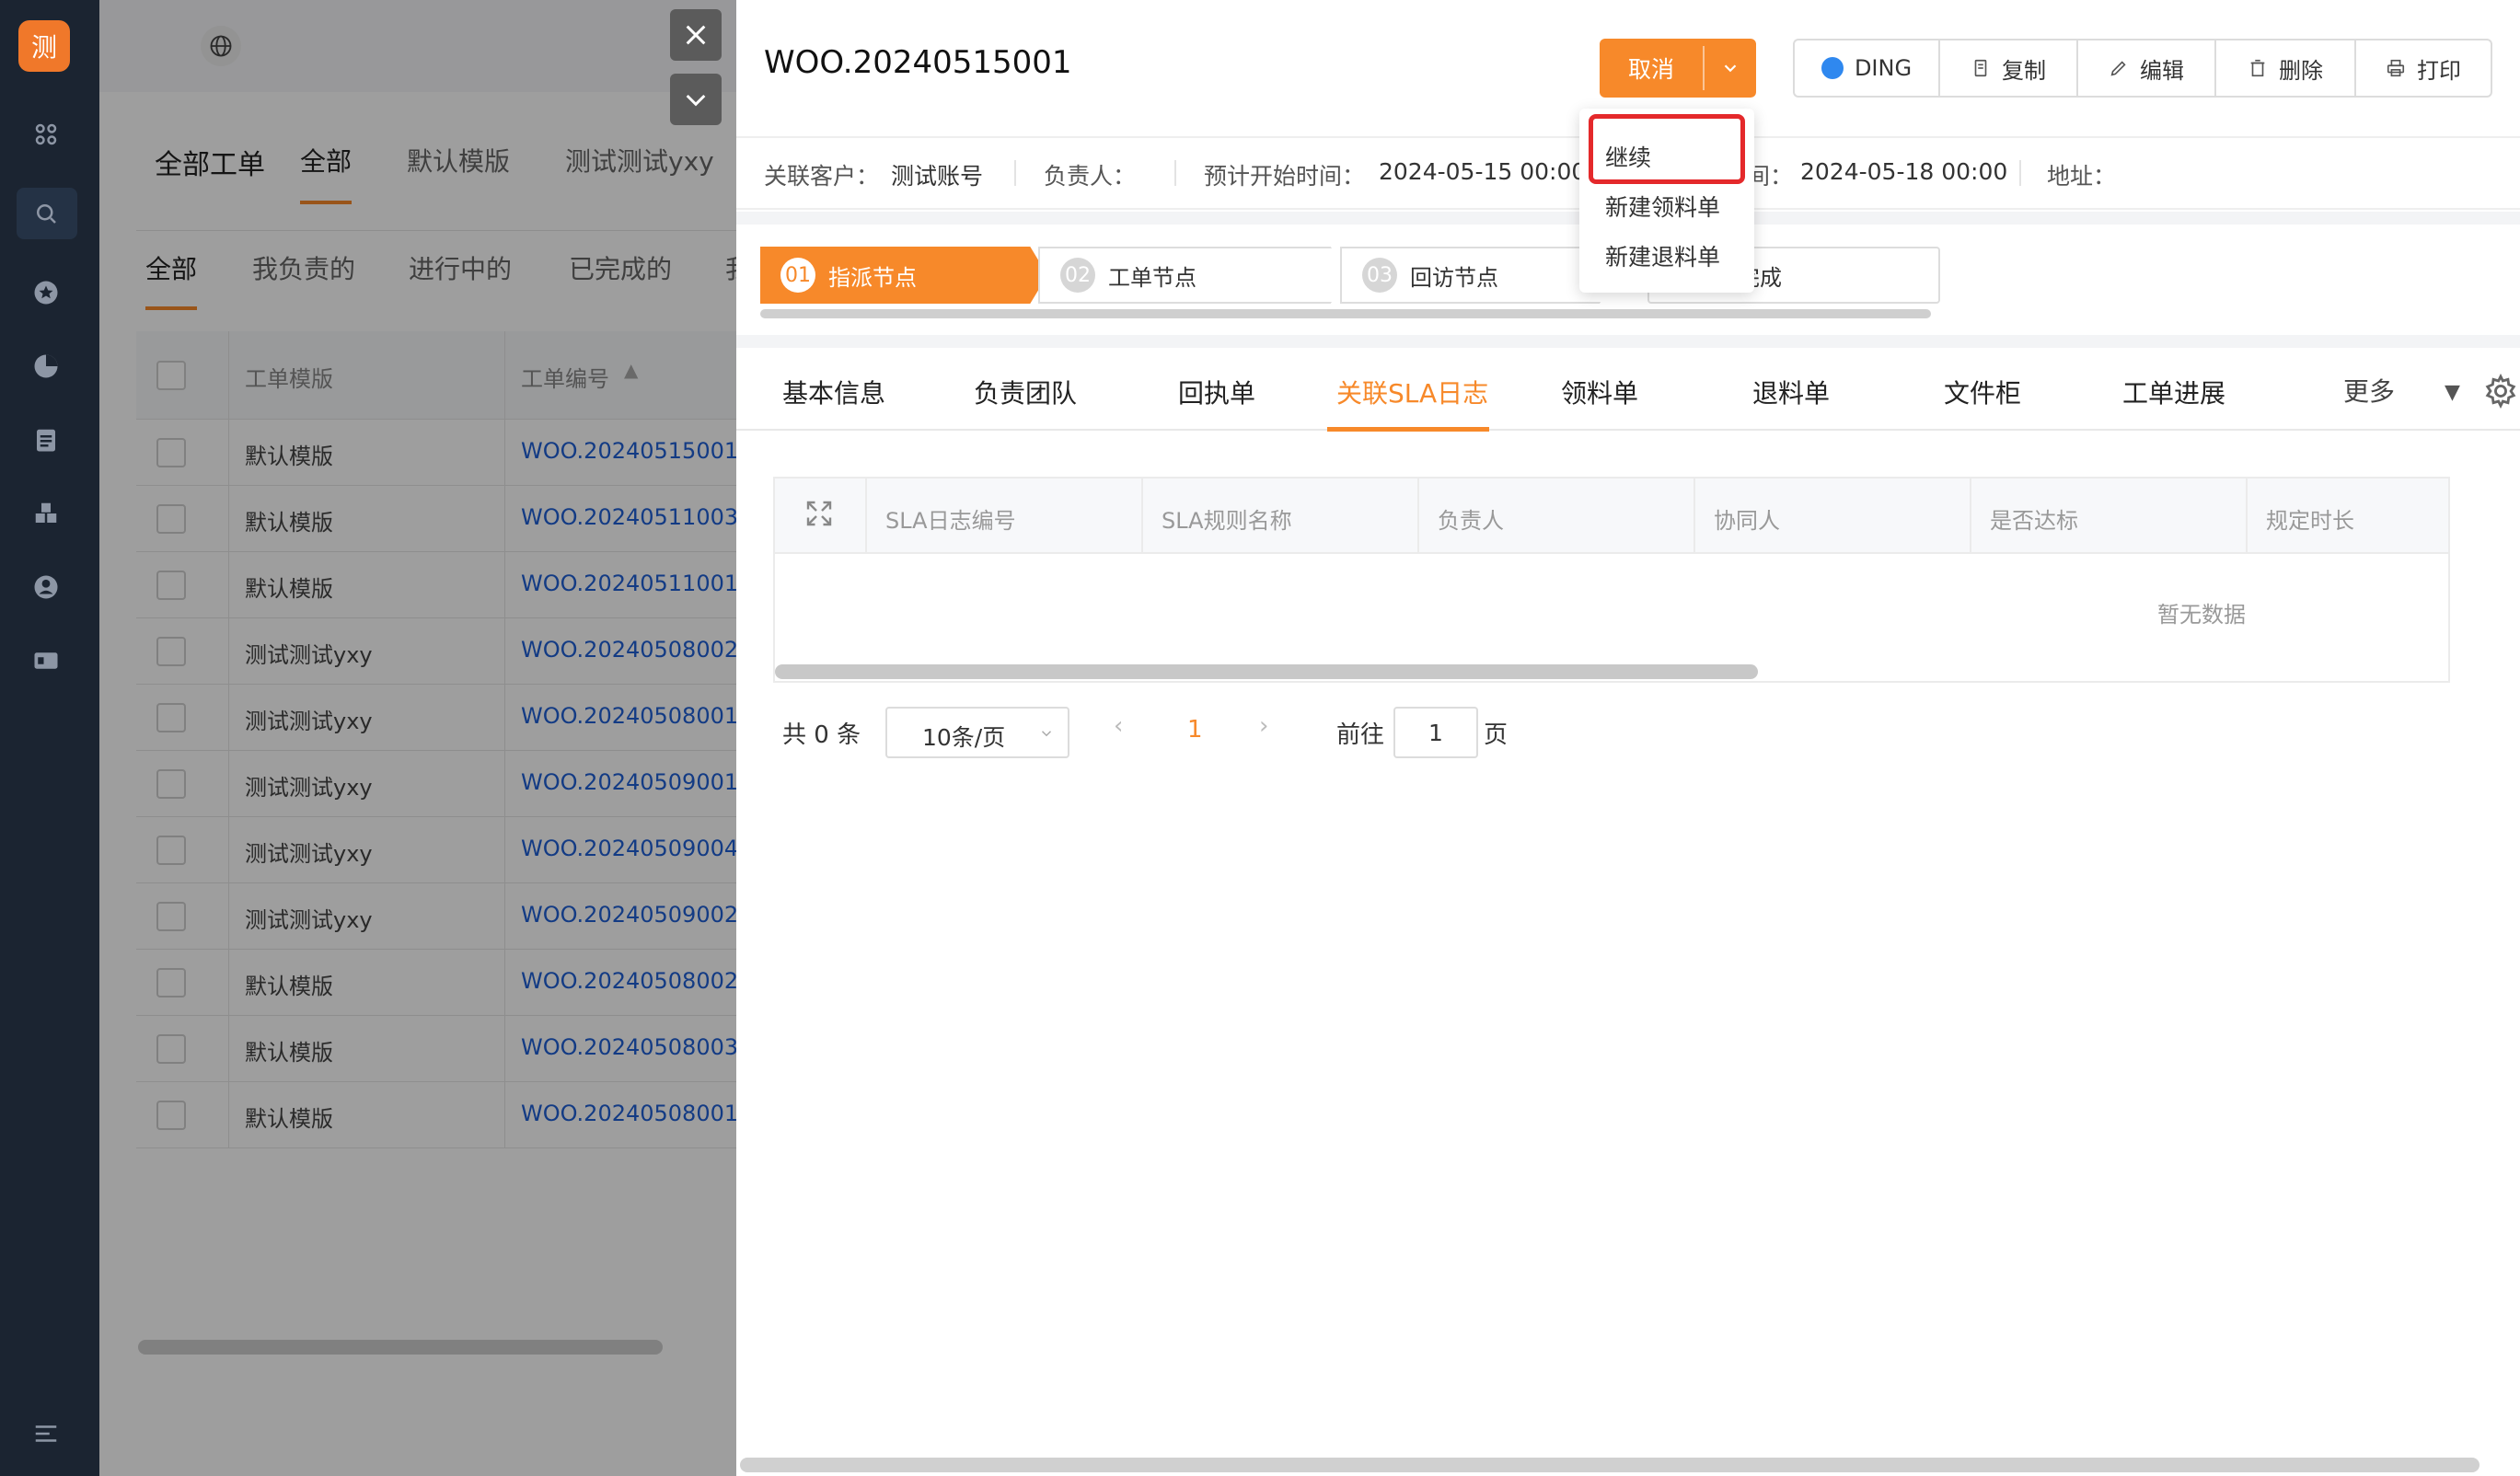  I want to click on tabs-baseline, so click(1628, 430).